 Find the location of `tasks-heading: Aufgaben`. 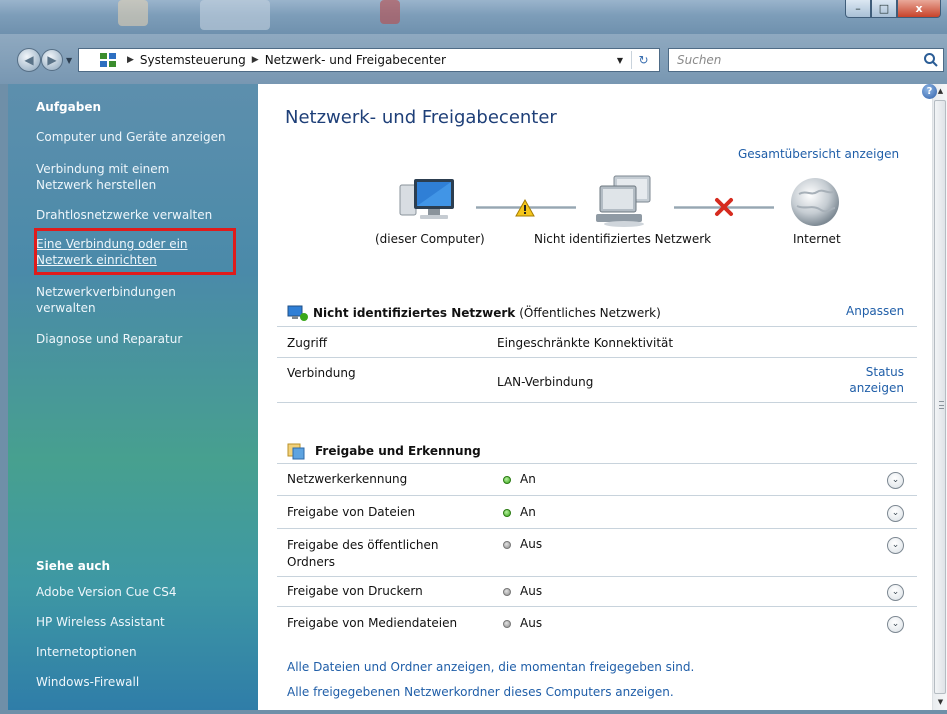

tasks-heading: Aufgaben is located at coordinates (69, 107).